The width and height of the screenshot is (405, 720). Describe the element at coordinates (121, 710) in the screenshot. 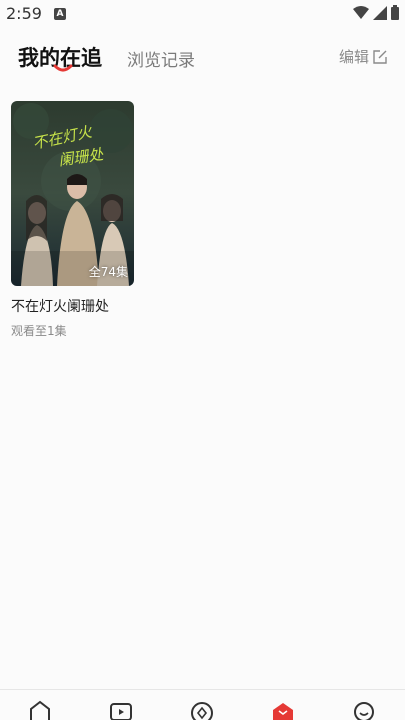

I see `play-icon` at that location.